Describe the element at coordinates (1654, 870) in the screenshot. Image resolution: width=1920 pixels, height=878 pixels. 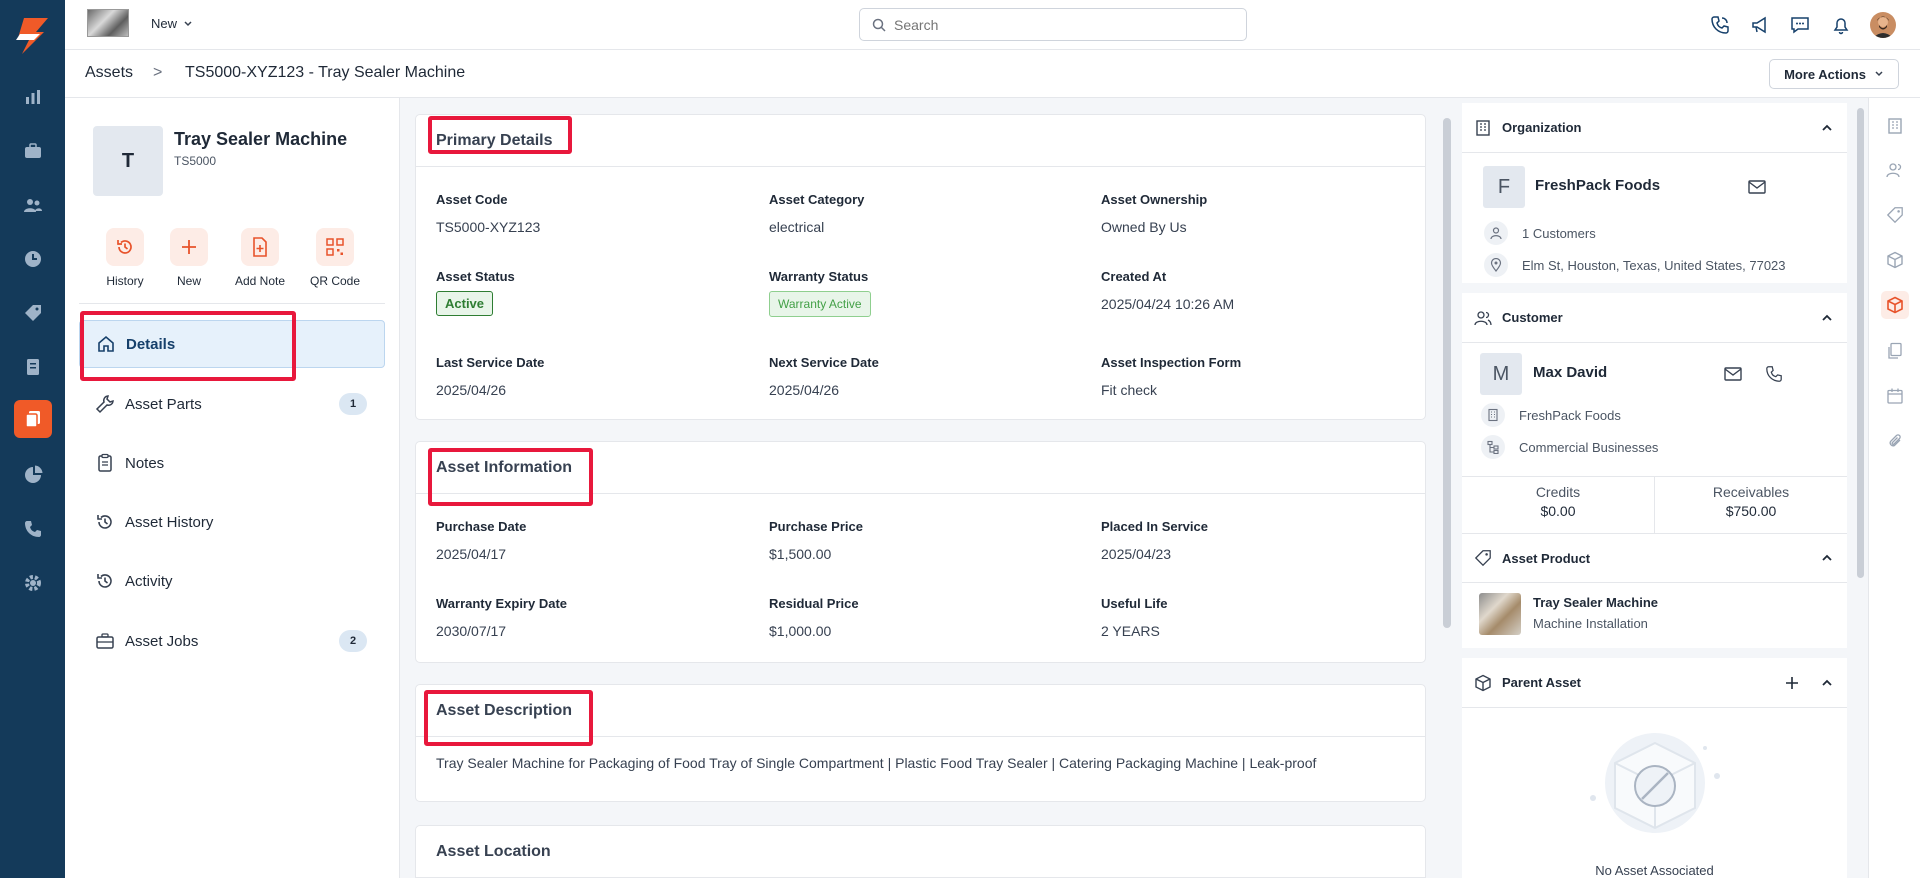
I see `parent-asset-empty-text: No Asset Associated` at that location.